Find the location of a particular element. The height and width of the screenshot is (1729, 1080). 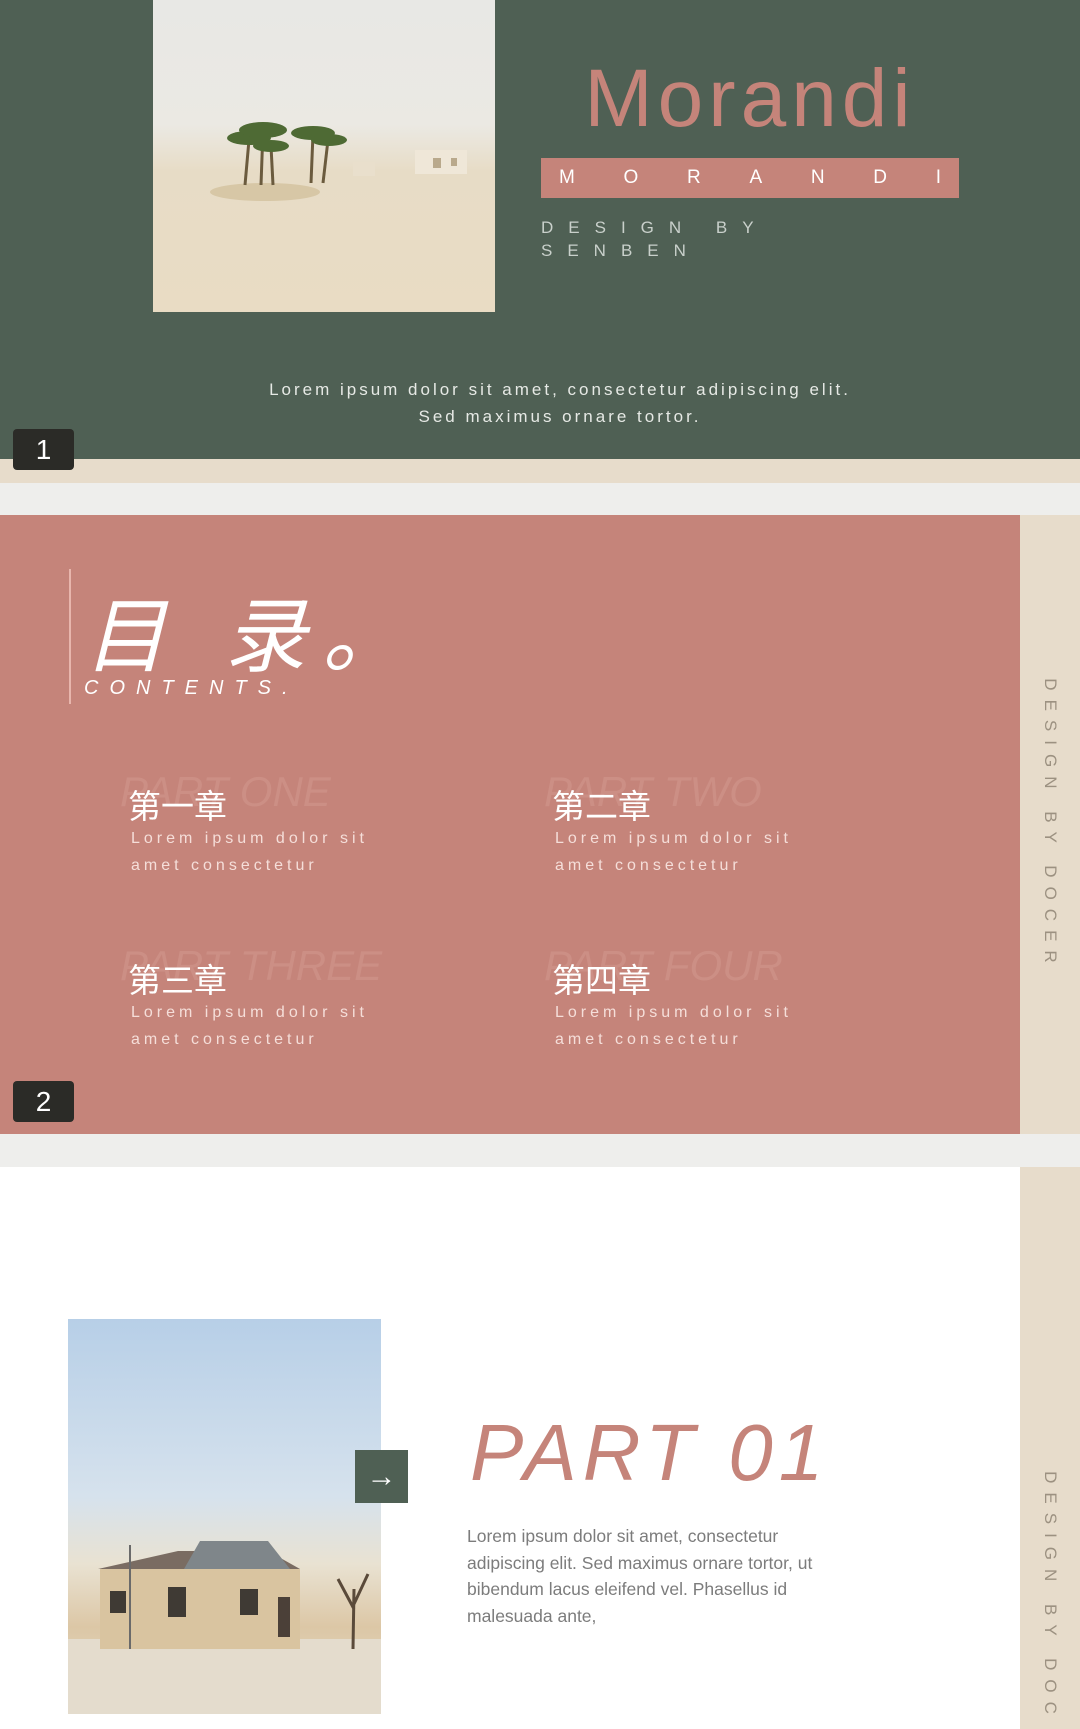

design-by-line: DESIGN BY is located at coordinates (655, 227).